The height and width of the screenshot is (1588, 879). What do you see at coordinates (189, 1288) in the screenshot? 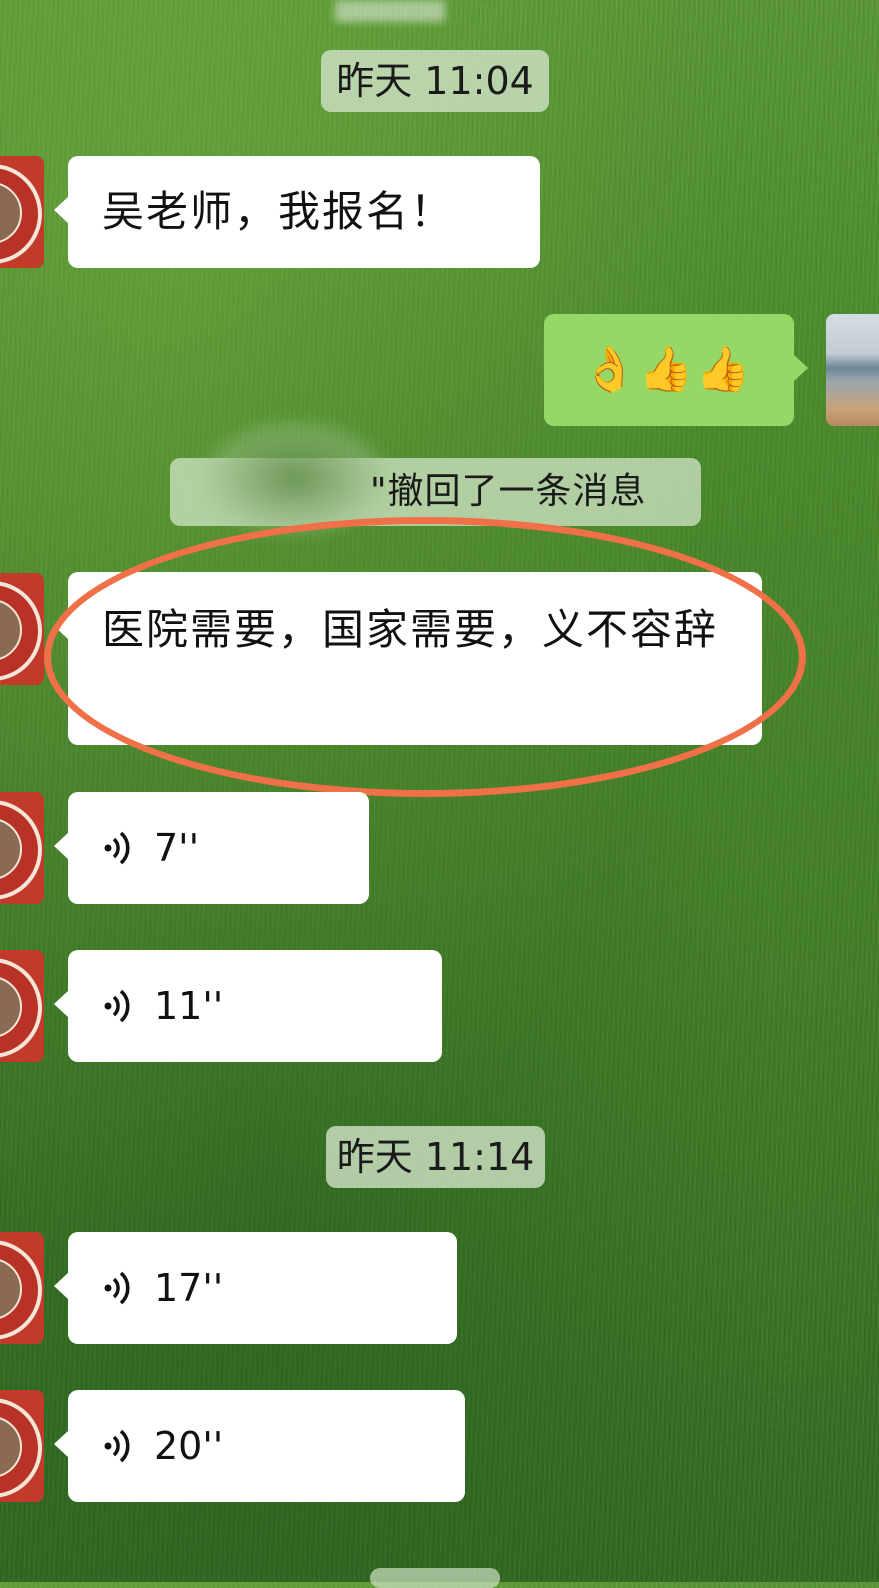
I see `voice-duration: 17''` at bounding box center [189, 1288].